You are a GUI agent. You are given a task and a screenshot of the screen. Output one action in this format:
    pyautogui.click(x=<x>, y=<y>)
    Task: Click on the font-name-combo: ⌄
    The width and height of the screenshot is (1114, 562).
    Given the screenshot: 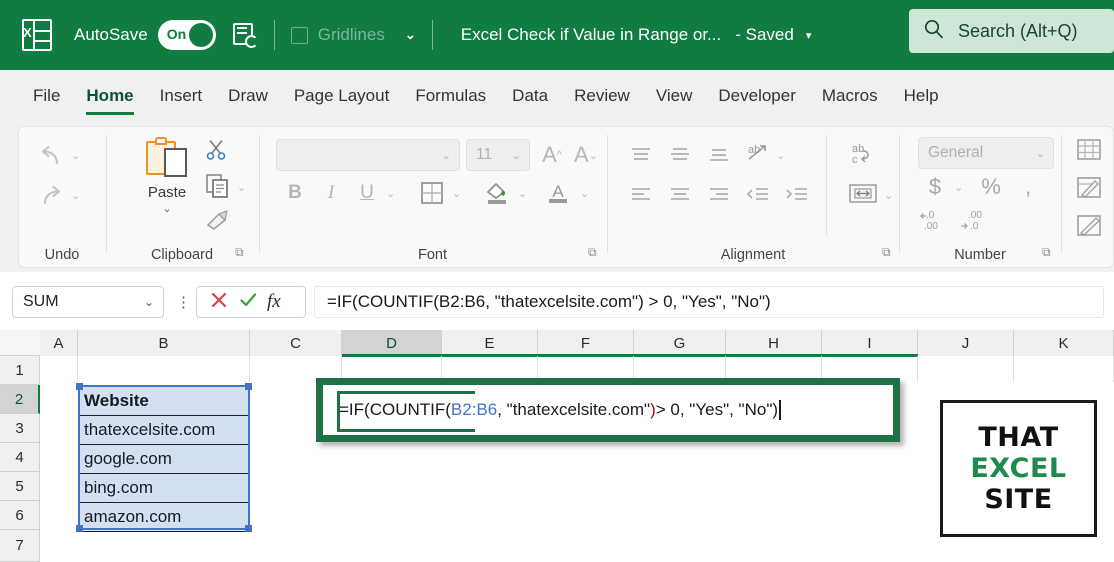 What is the action you would take?
    pyautogui.click(x=368, y=155)
    